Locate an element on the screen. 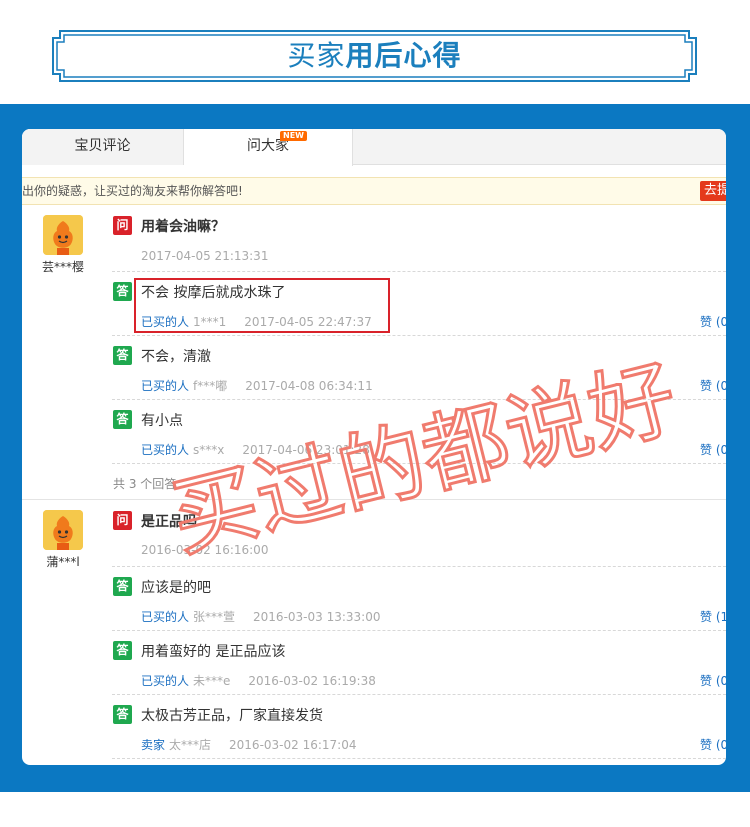 This screenshot has width=750, height=827. question-time: 2016-03-02 16:16:00 is located at coordinates (205, 550).